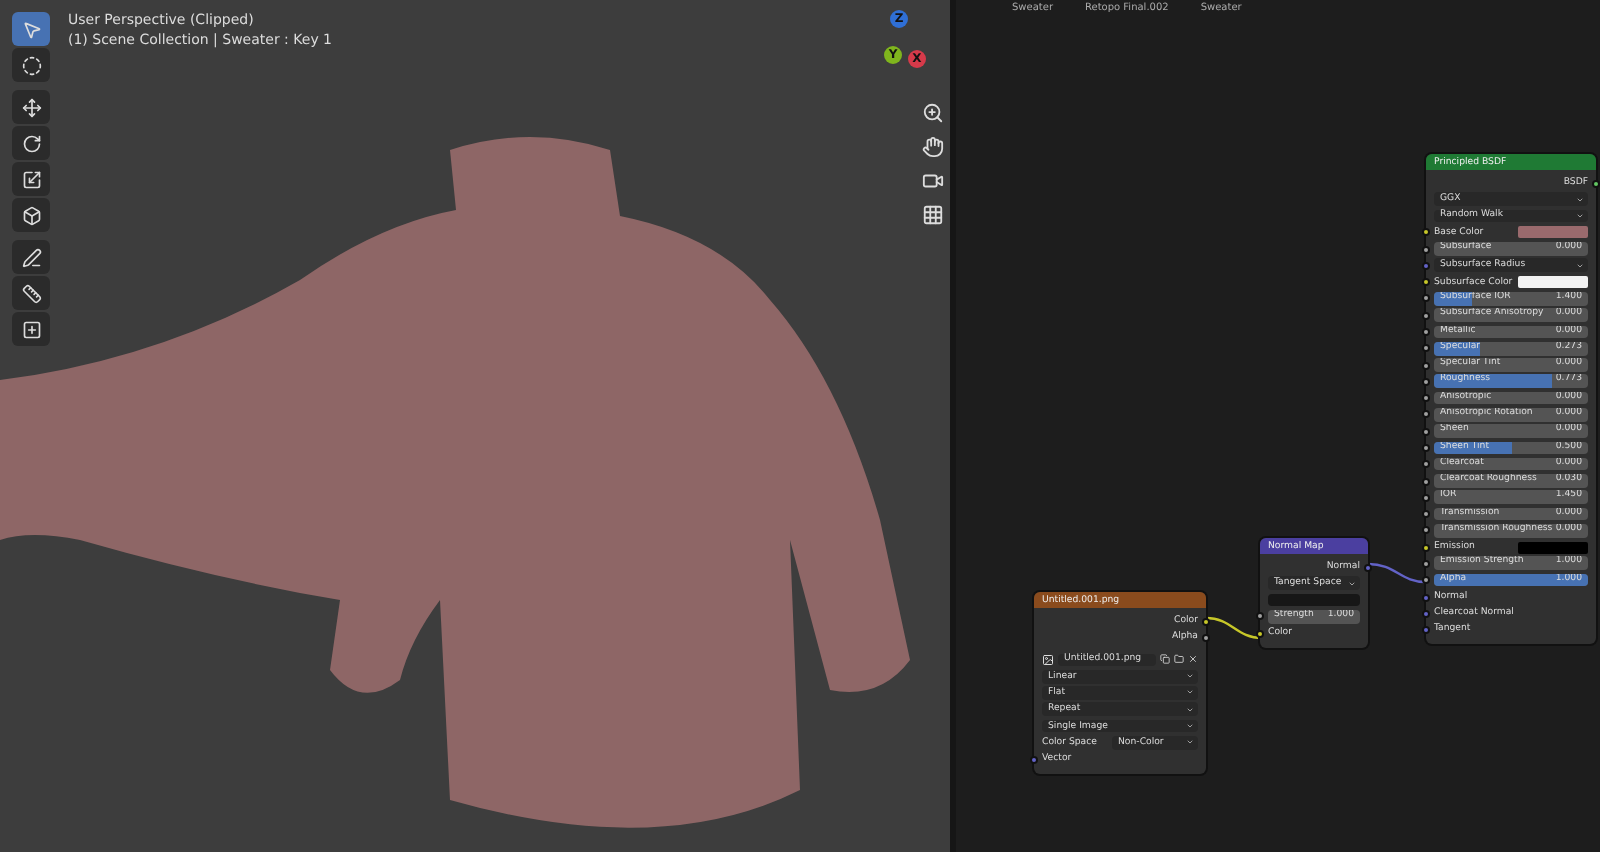  What do you see at coordinates (932, 180) in the screenshot?
I see `camera-icon` at bounding box center [932, 180].